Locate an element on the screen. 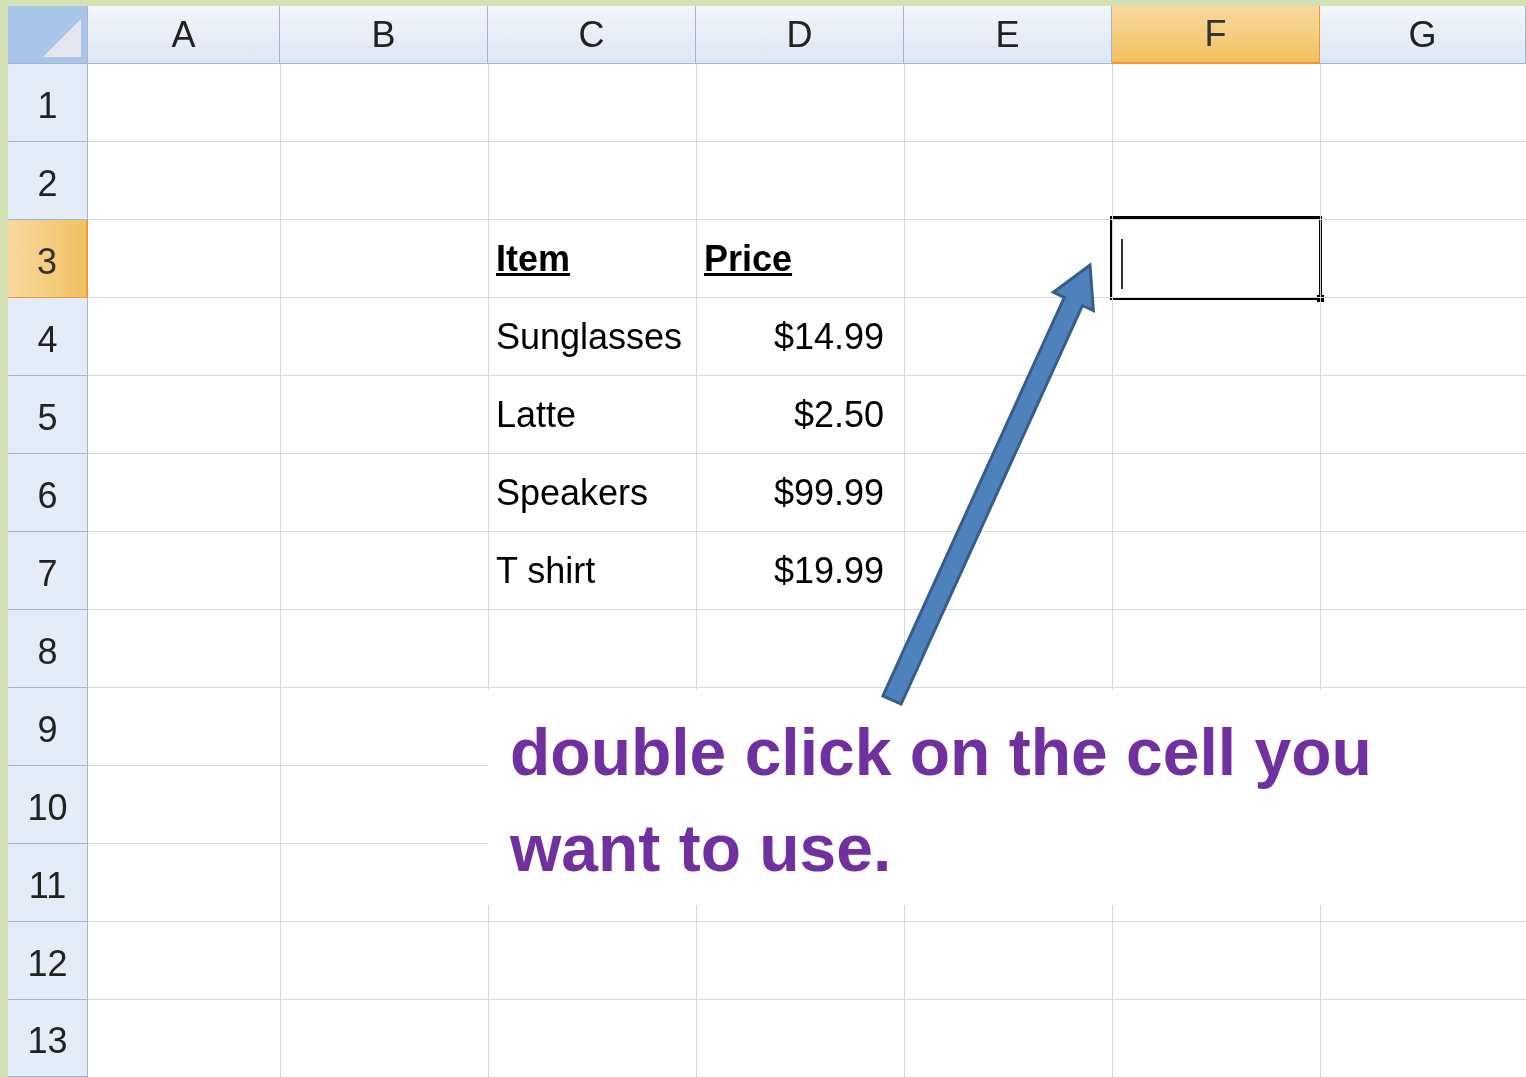 This screenshot has height=1077, width=1526. column-header: D is located at coordinates (800, 35).